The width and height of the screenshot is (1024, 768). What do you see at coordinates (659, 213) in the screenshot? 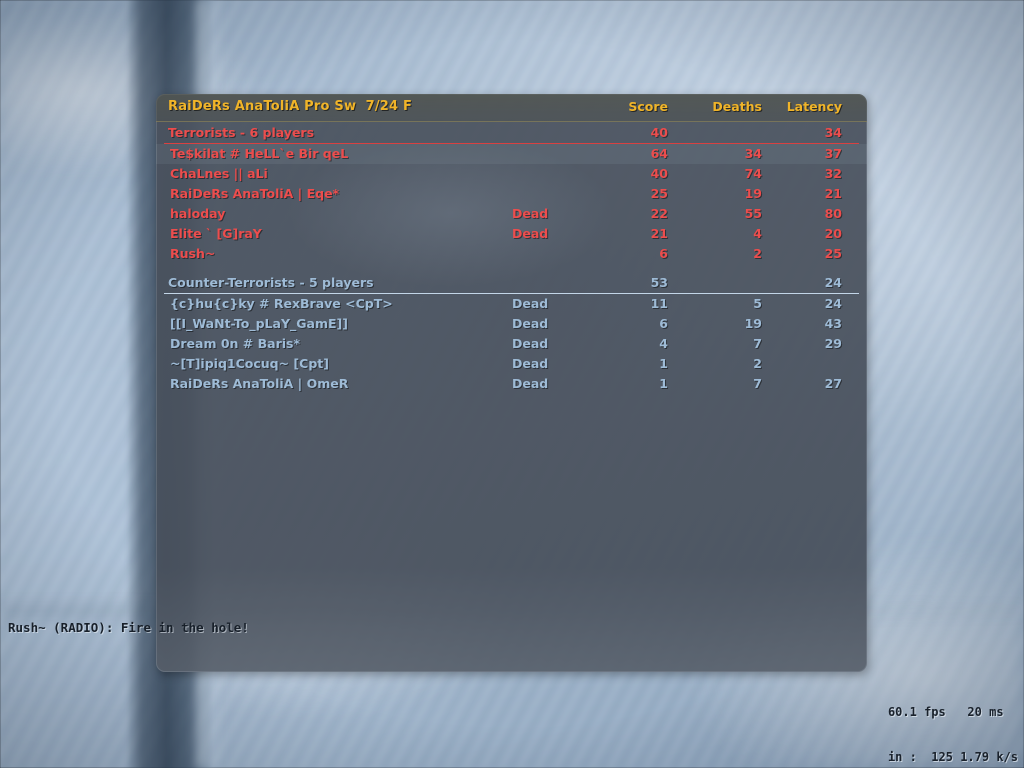
I see `player-score: 22` at bounding box center [659, 213].